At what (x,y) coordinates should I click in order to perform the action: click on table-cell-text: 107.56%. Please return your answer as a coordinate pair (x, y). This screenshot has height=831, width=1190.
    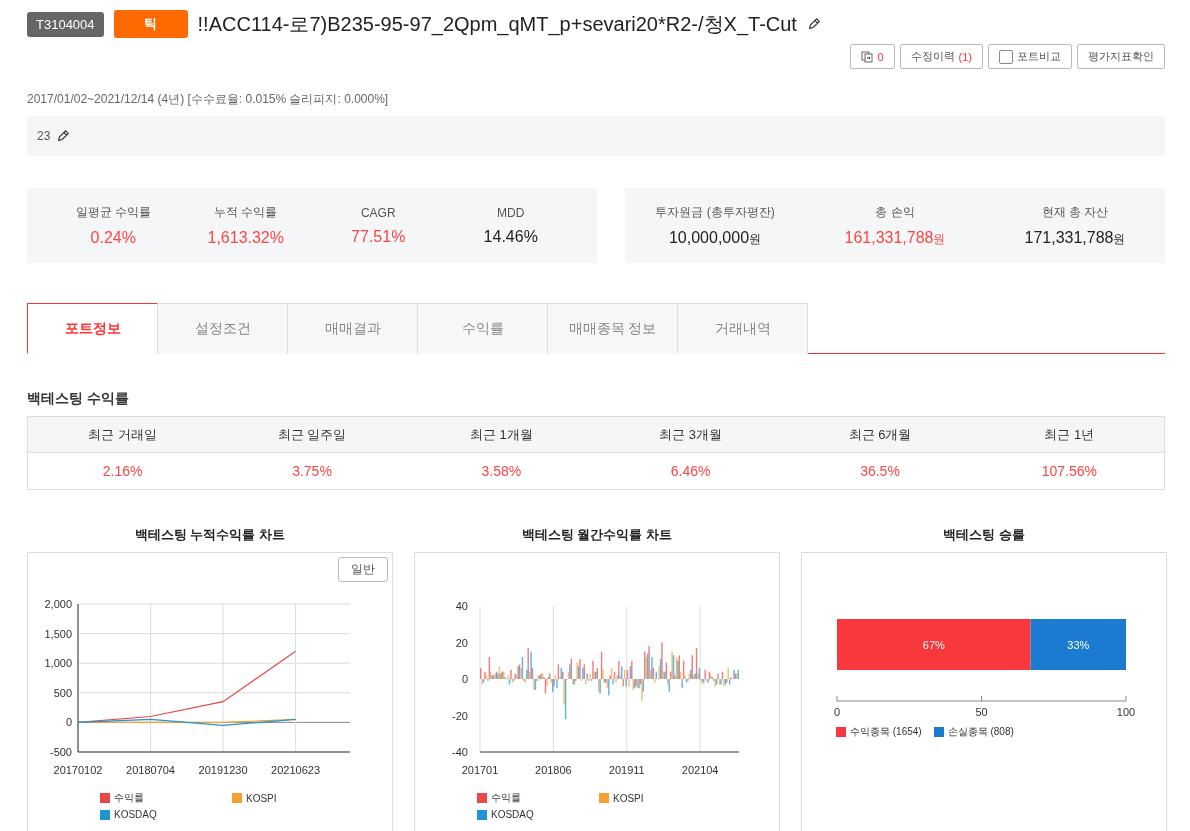
    Looking at the image, I should click on (1069, 471).